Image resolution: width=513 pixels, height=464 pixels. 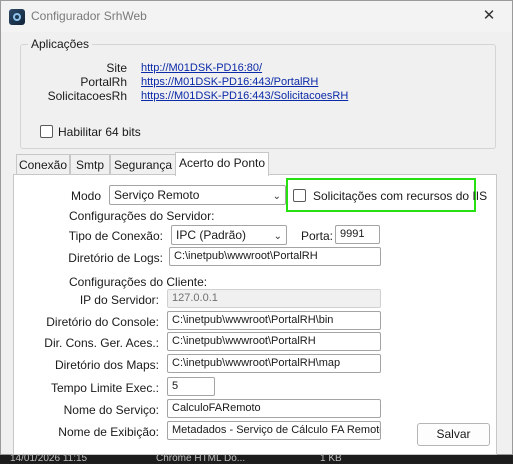 What do you see at coordinates (274, 430) in the screenshot?
I see `display-name-input: Metadados - Serviço de Cálculo FA Remoto` at bounding box center [274, 430].